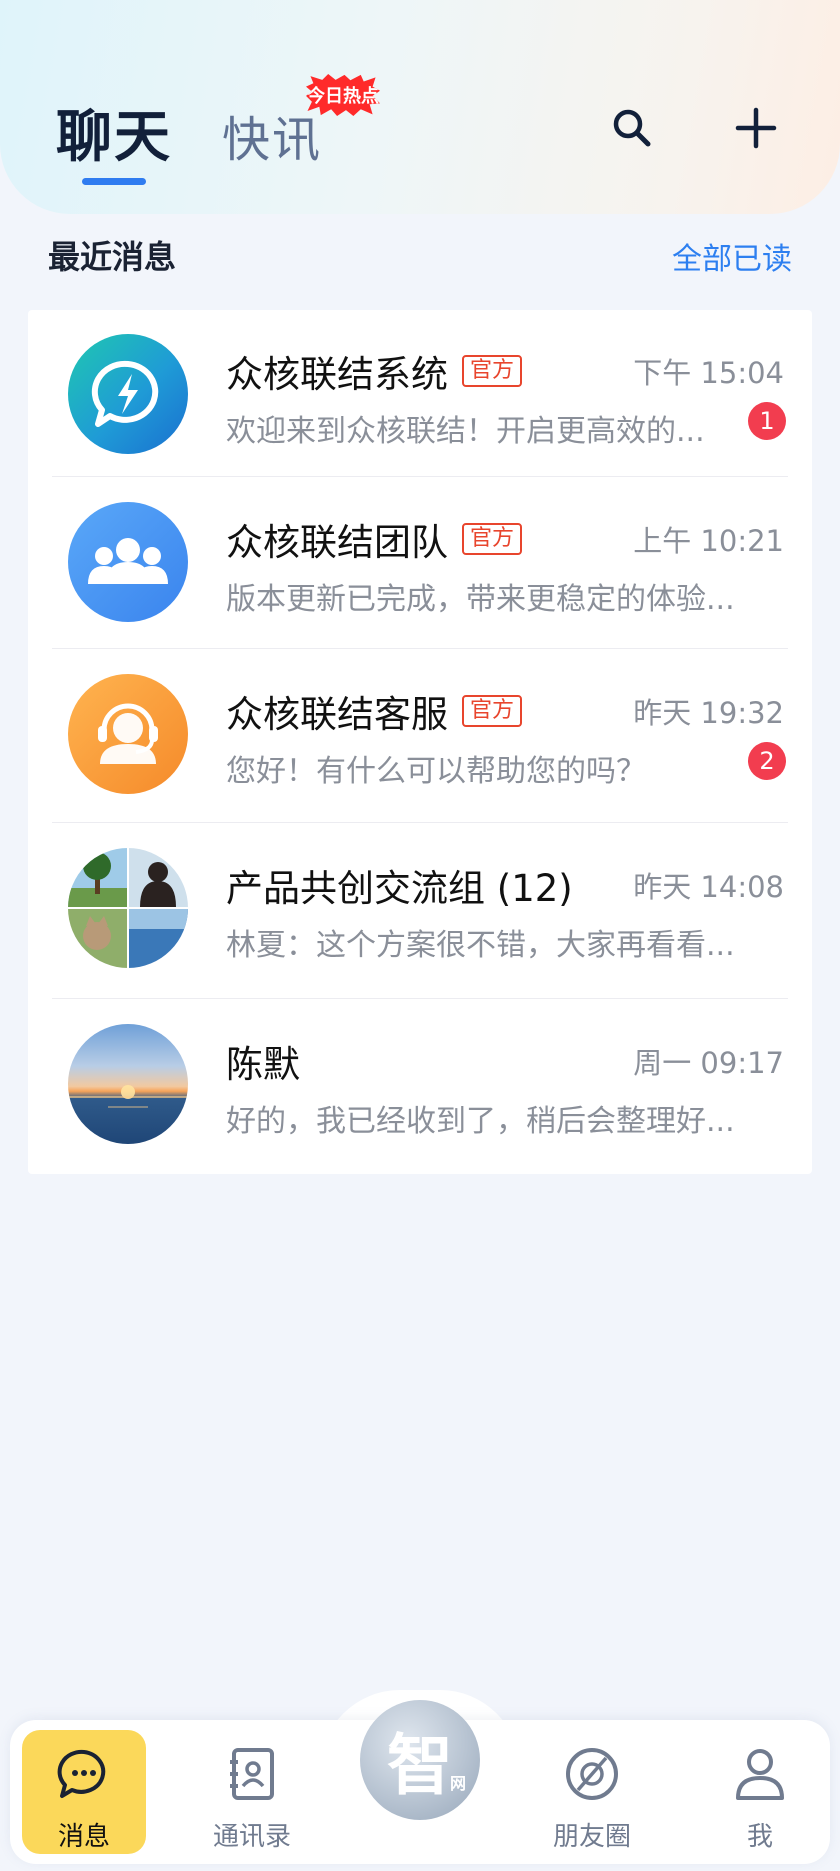 The image size is (840, 1871). What do you see at coordinates (272, 135) in the screenshot?
I see `tab-news: 快讯` at bounding box center [272, 135].